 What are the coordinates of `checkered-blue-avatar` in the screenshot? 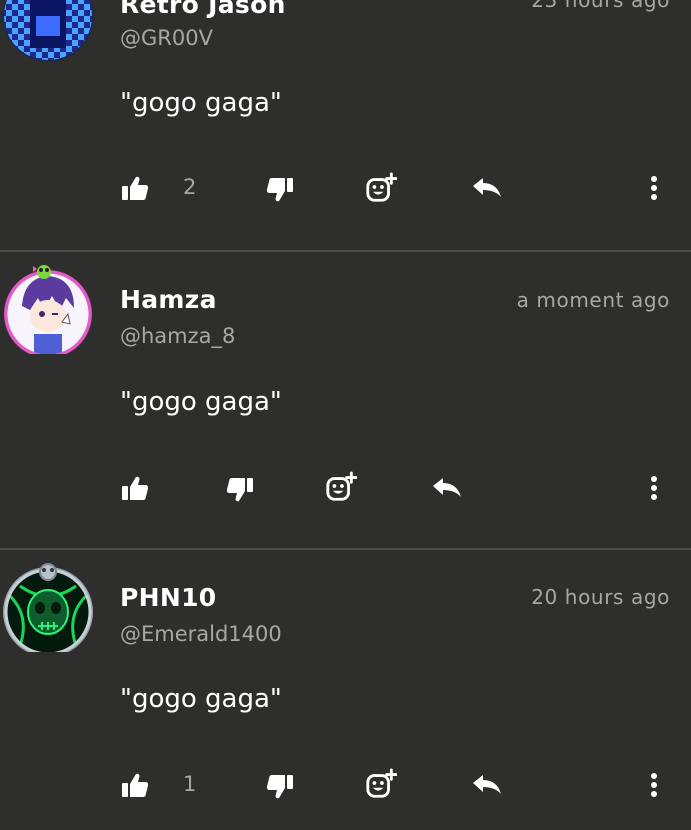 It's located at (48, 31).